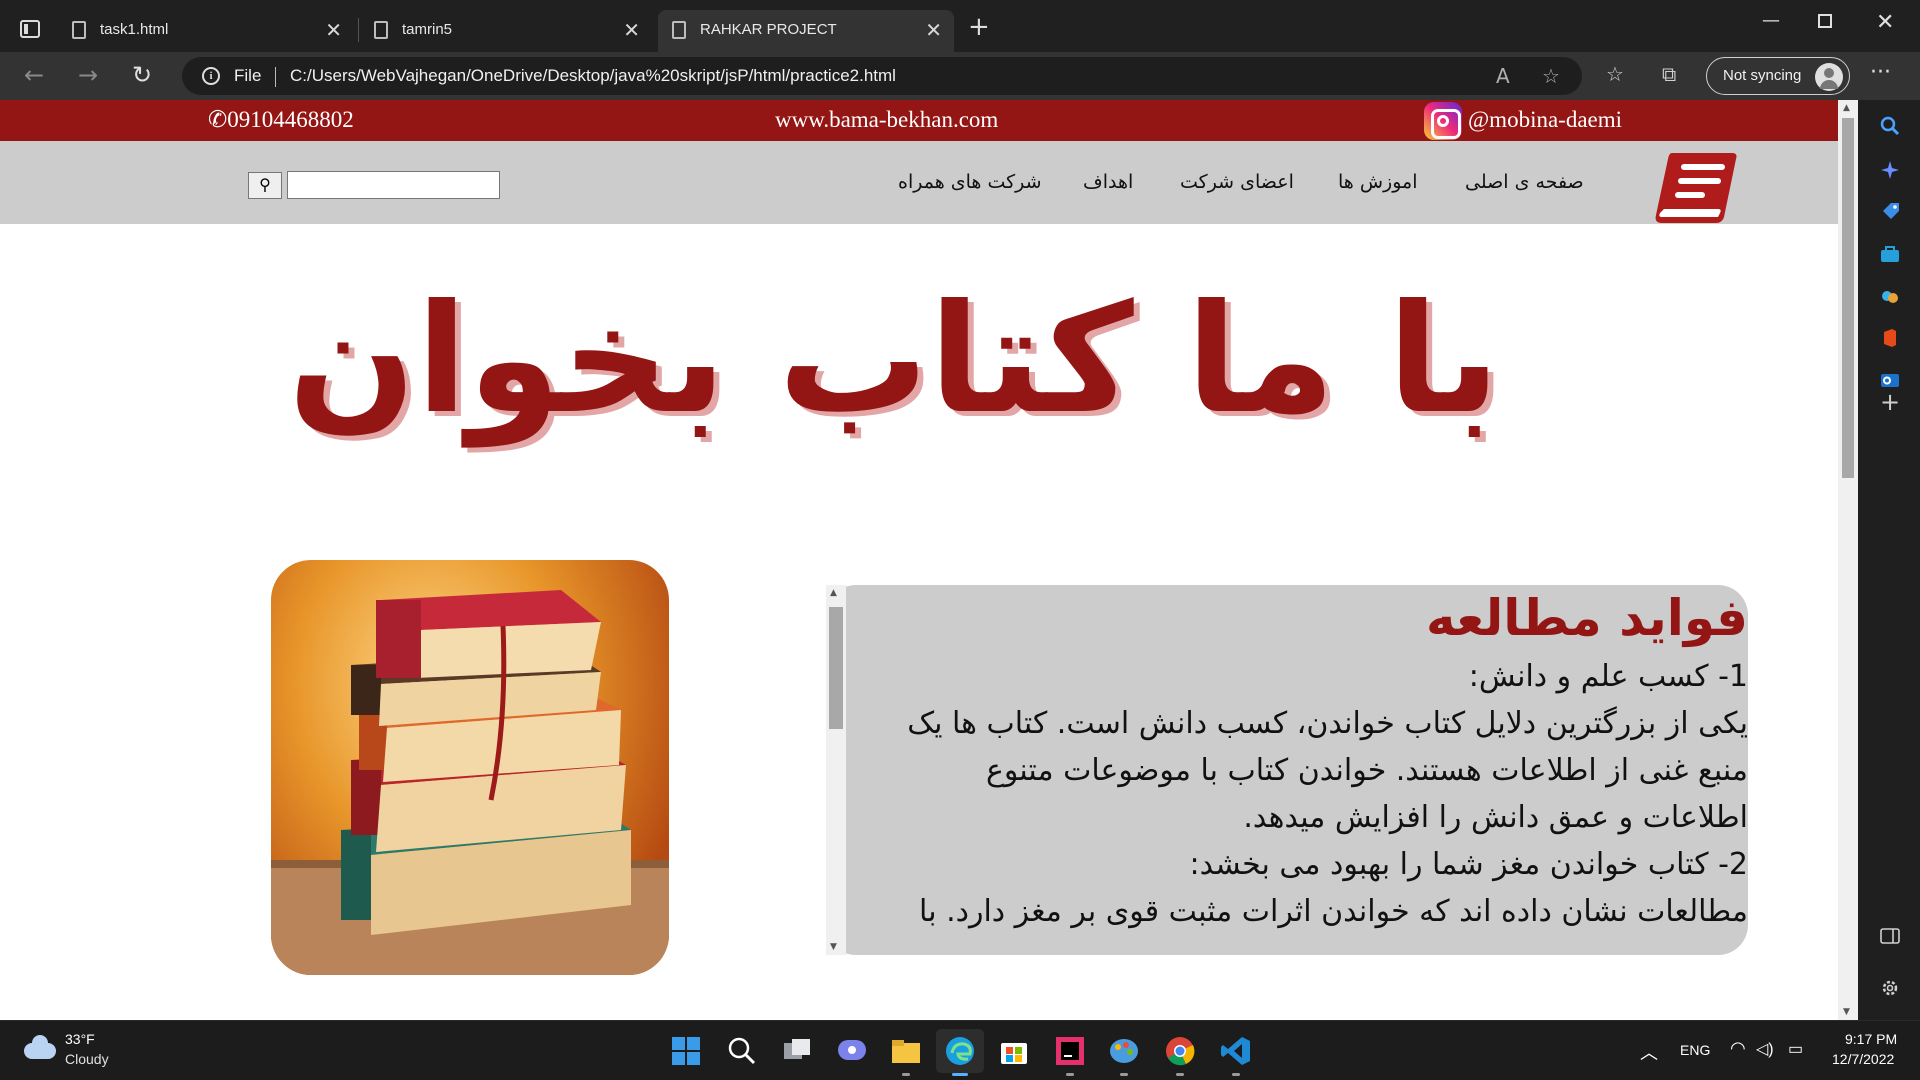  What do you see at coordinates (798, 1051) in the screenshot?
I see `task-view-icon` at bounding box center [798, 1051].